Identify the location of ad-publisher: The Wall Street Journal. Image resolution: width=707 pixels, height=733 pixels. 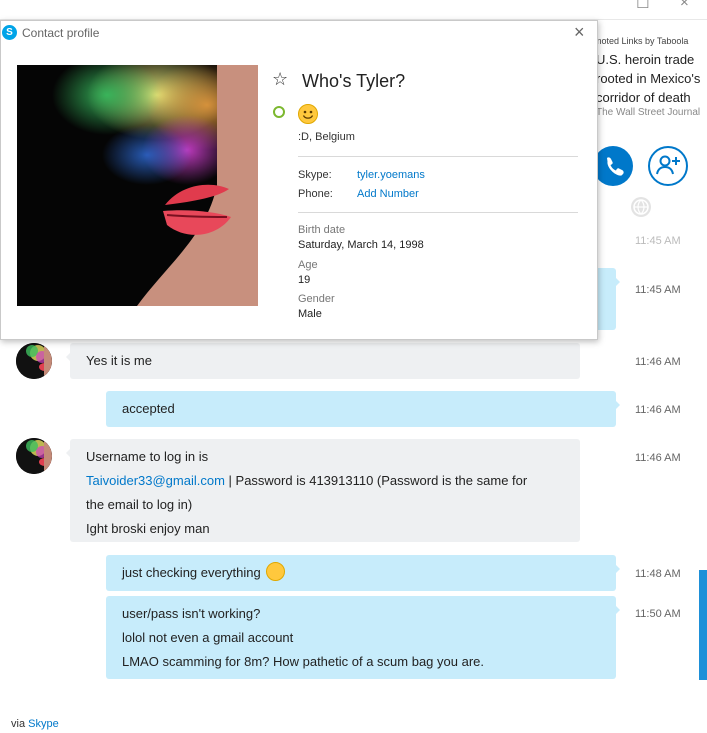
(648, 112).